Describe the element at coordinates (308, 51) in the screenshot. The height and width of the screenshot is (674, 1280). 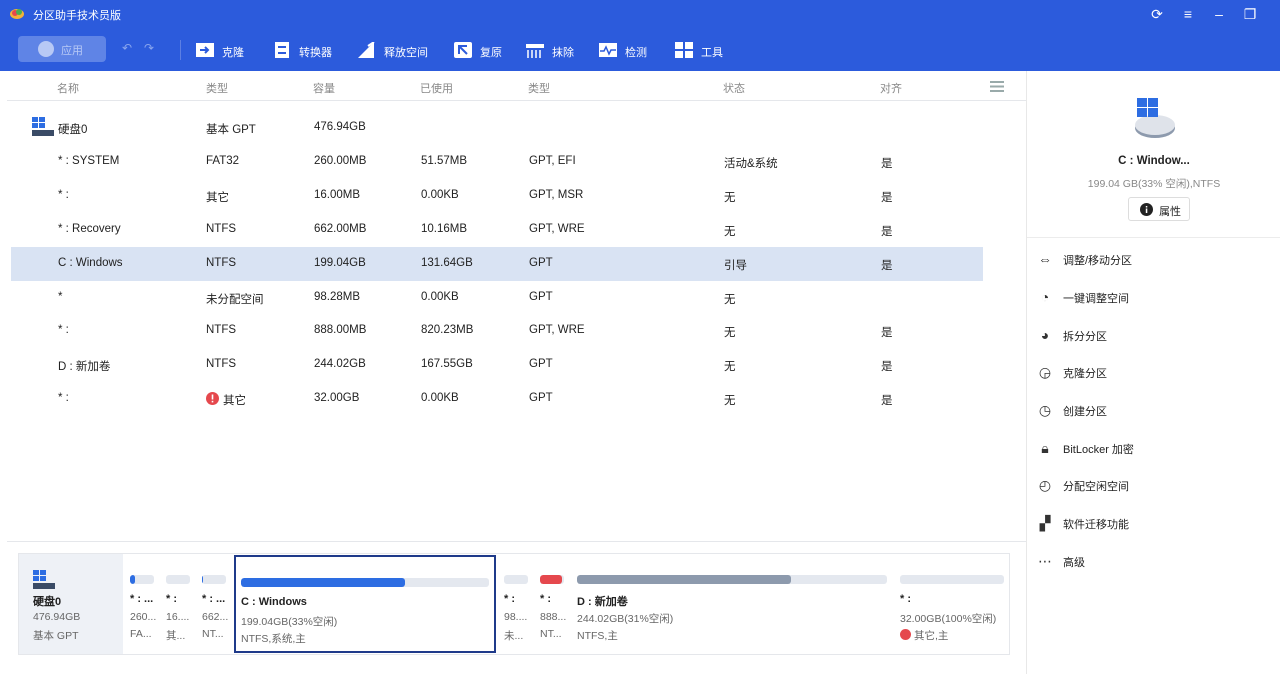
I see `converter-button: 转换器` at that location.